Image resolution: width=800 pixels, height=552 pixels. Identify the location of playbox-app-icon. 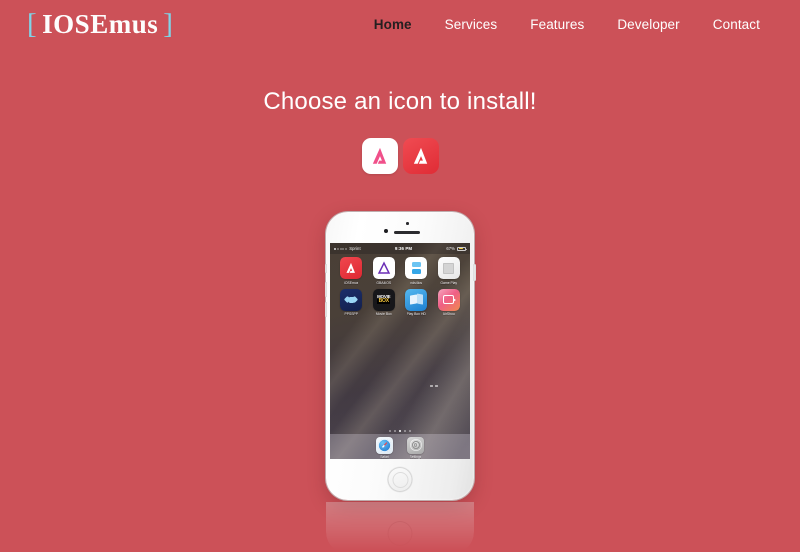
(416, 299).